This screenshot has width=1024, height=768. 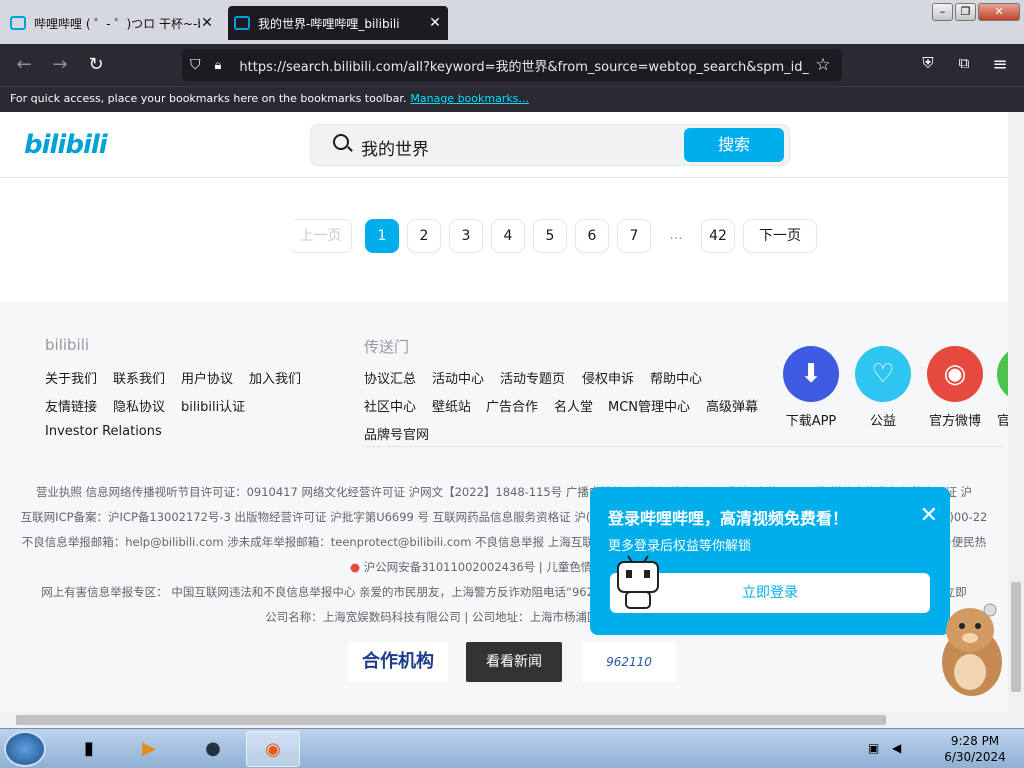 What do you see at coordinates (512, 405) in the screenshot?
I see `footer-link: 广告合作` at bounding box center [512, 405].